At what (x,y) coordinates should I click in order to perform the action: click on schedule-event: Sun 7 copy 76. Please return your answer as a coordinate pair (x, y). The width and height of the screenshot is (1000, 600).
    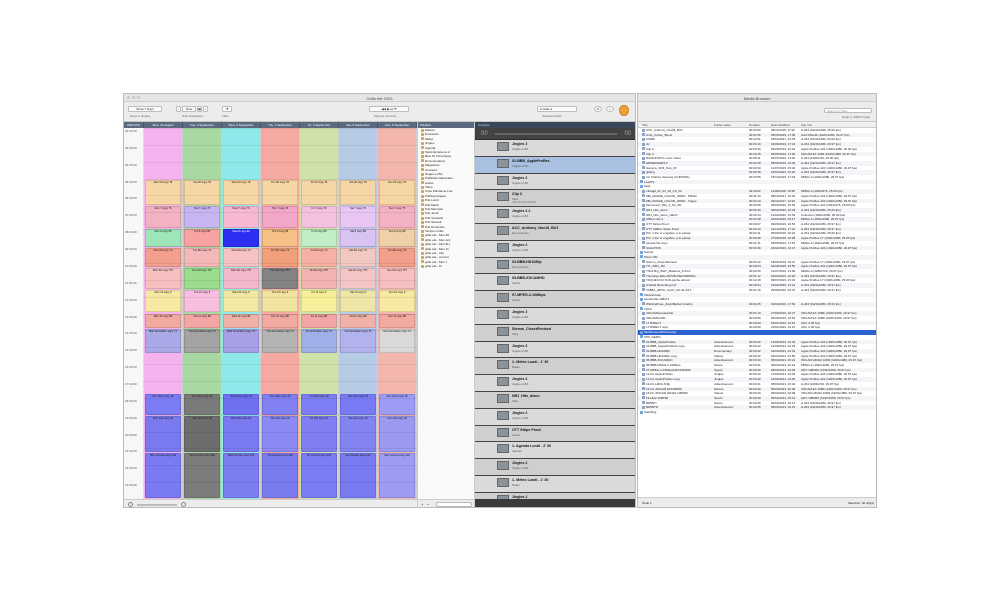
    Looking at the image, I should click on (397, 217).